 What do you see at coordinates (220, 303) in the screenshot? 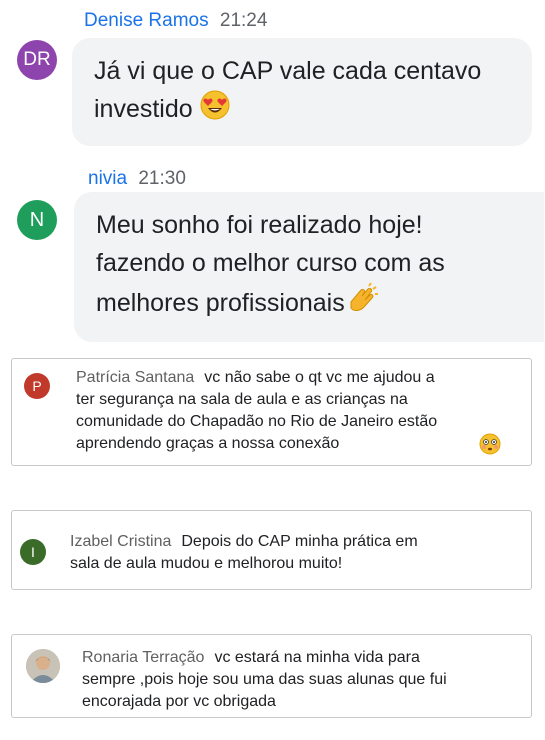
I see `message-line: melhores profissionais` at bounding box center [220, 303].